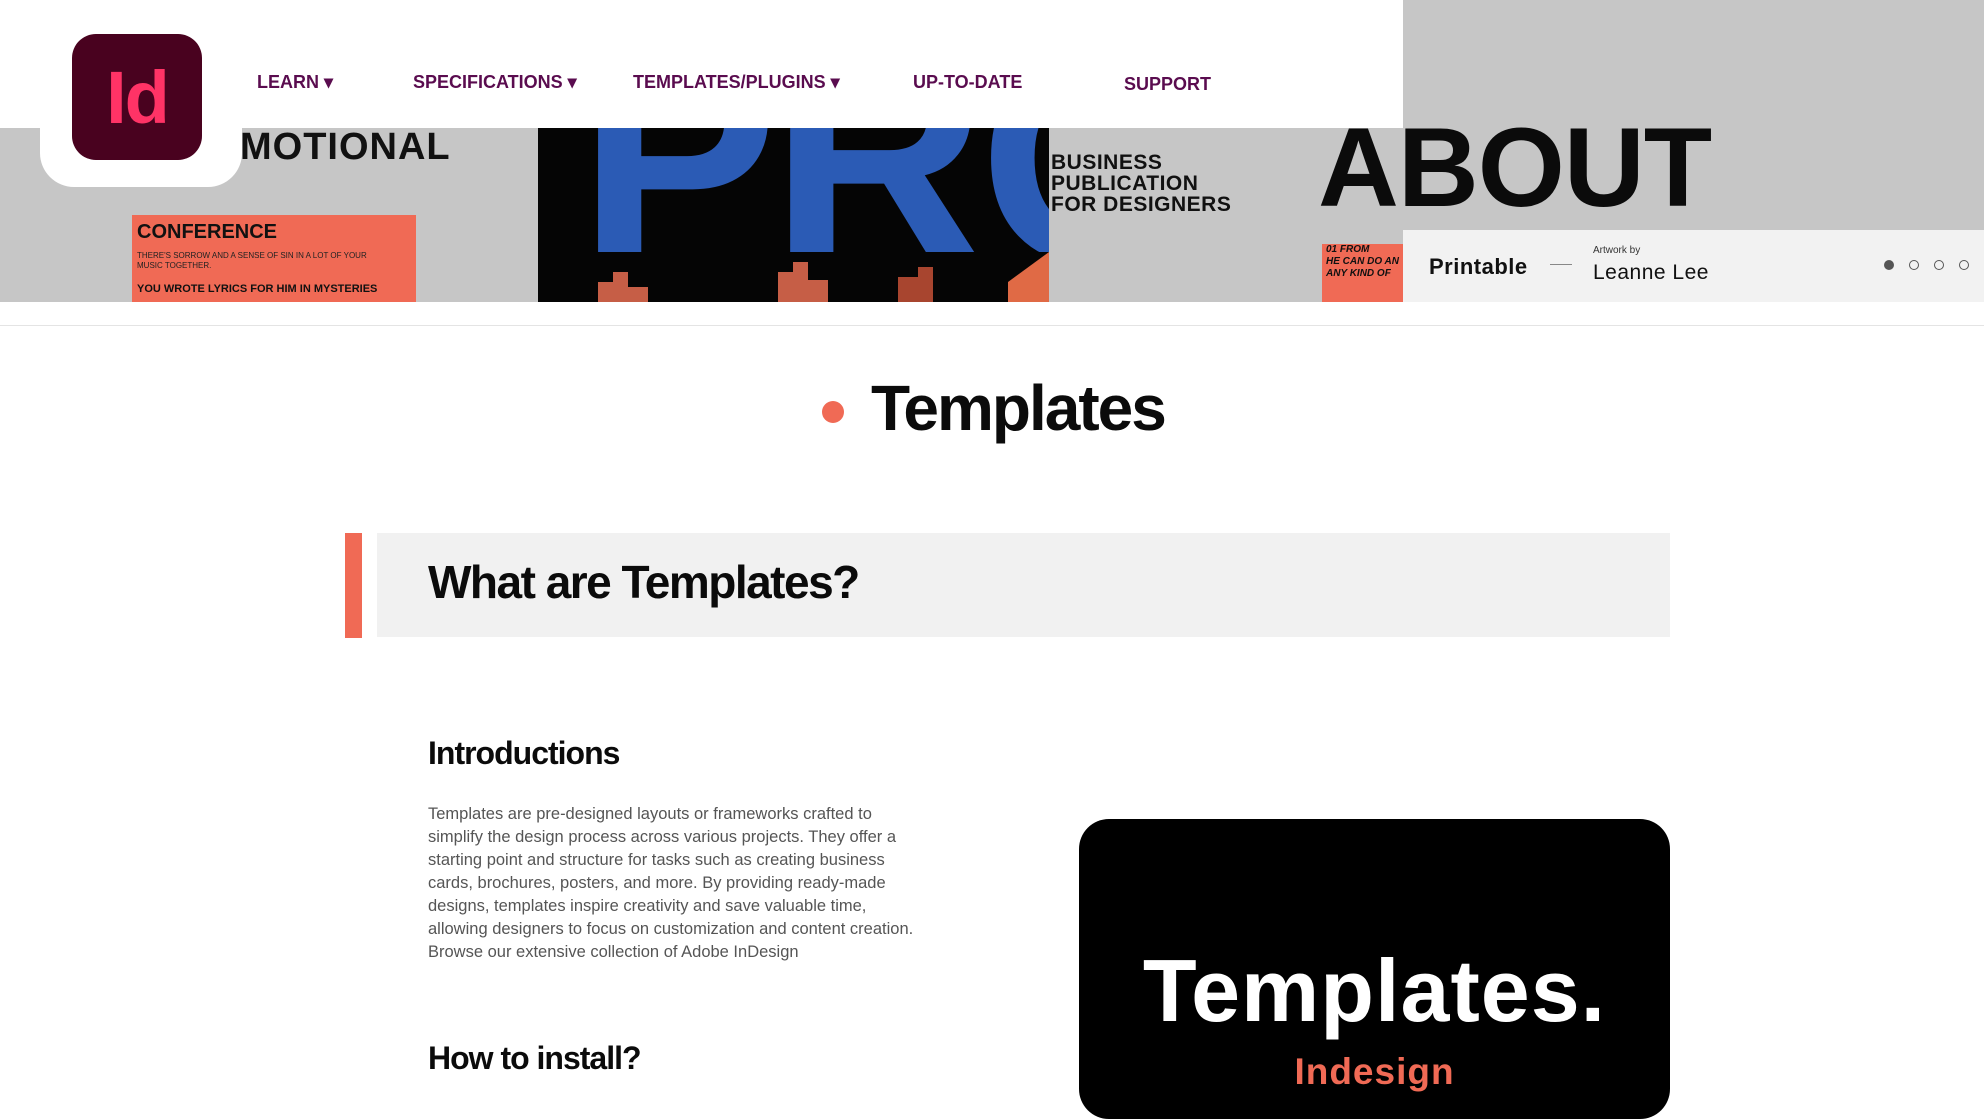 The height and width of the screenshot is (1119, 1984). What do you see at coordinates (1617, 250) in the screenshot?
I see `caption-artwork-label: Artwork by` at bounding box center [1617, 250].